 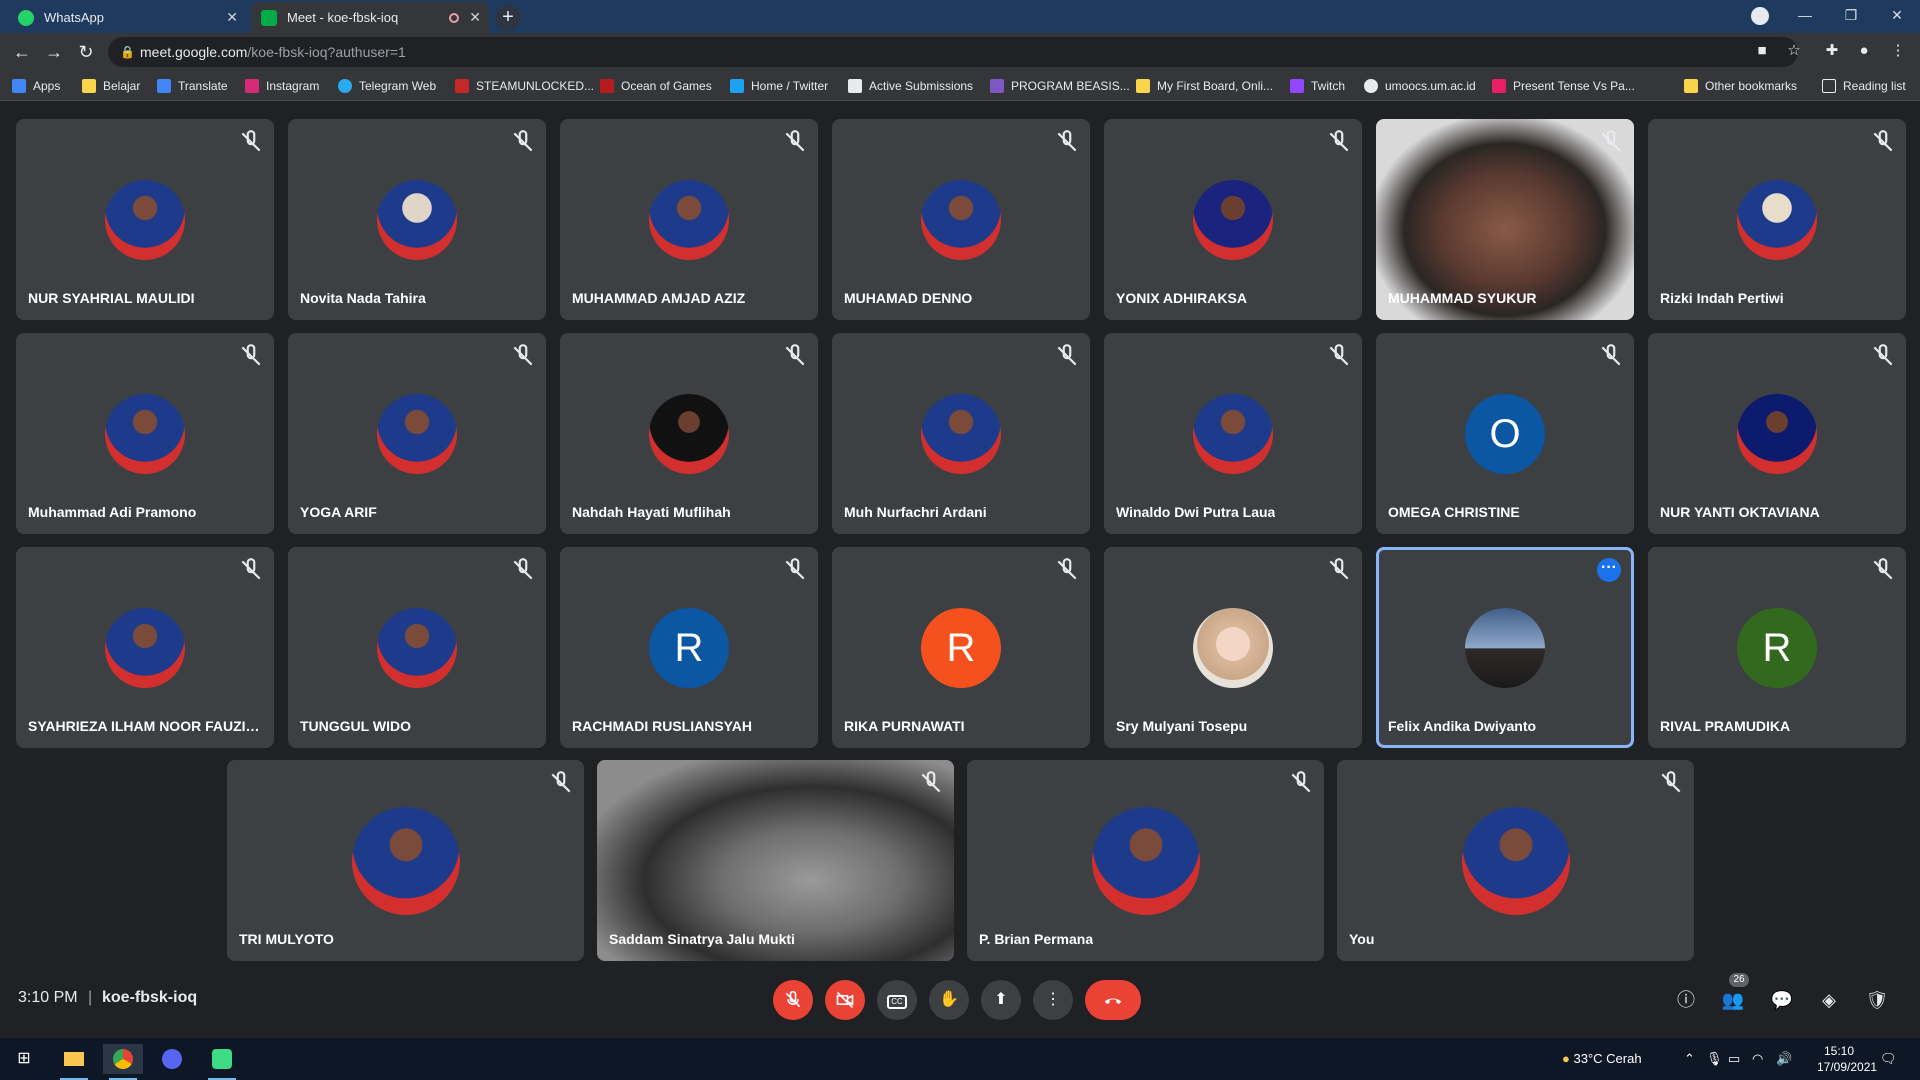 I want to click on participant-tile: R RIKA PURNAWATI, so click(x=961, y=647).